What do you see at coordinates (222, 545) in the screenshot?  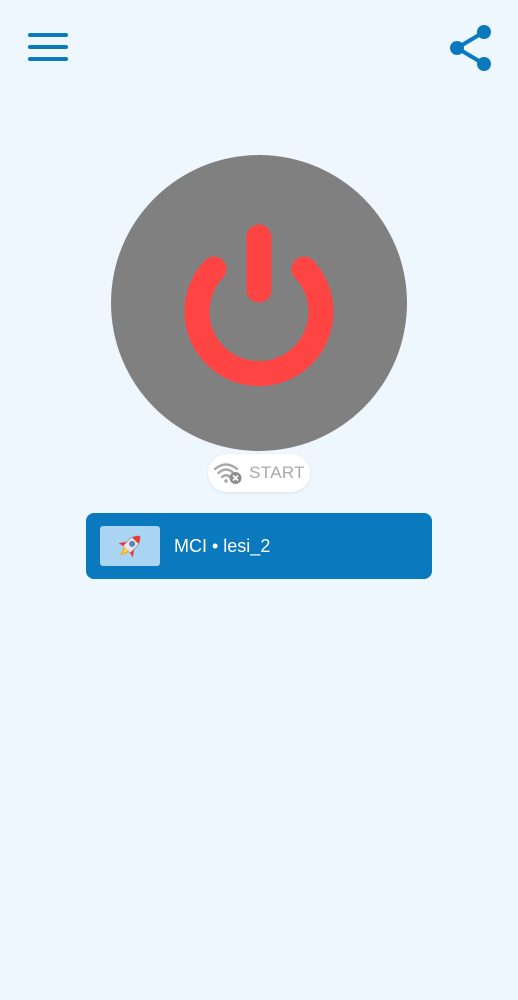 I see `server-label: MCI • lesi_2` at bounding box center [222, 545].